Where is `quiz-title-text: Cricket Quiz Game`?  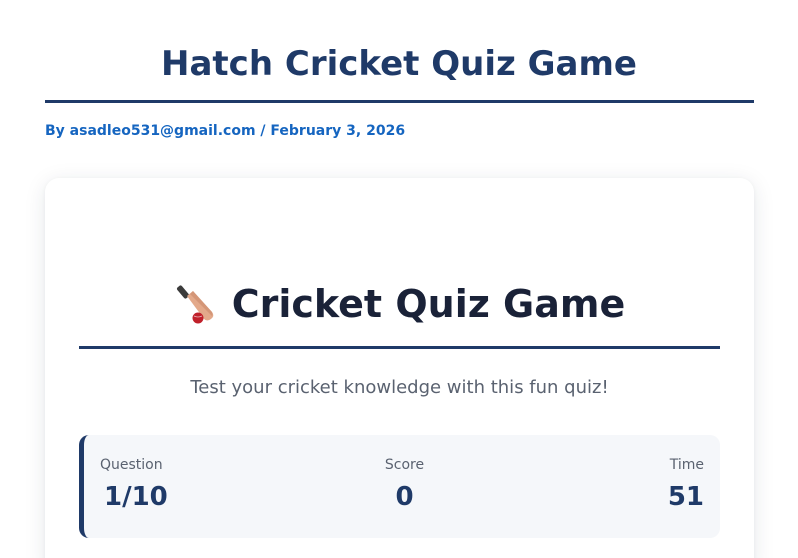
quiz-title-text: Cricket Quiz Game is located at coordinates (428, 304).